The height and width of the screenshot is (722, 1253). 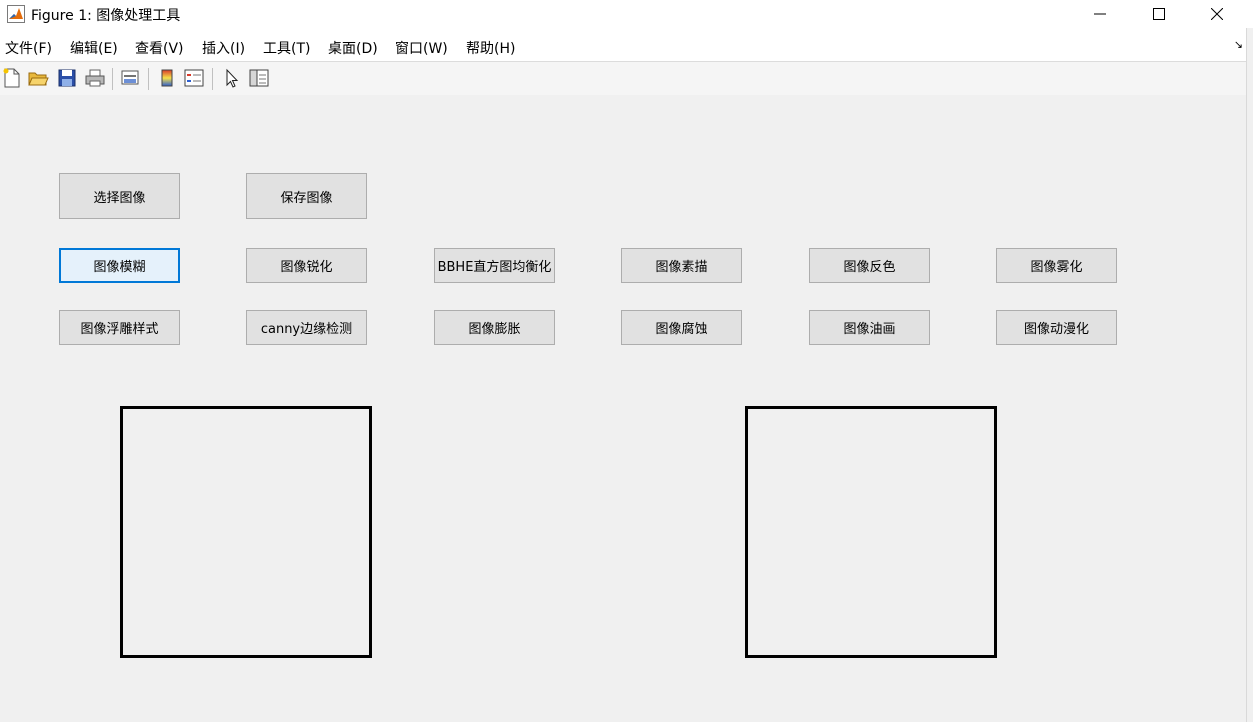 What do you see at coordinates (1056, 265) in the screenshot?
I see `fog-button: 图像雾化` at bounding box center [1056, 265].